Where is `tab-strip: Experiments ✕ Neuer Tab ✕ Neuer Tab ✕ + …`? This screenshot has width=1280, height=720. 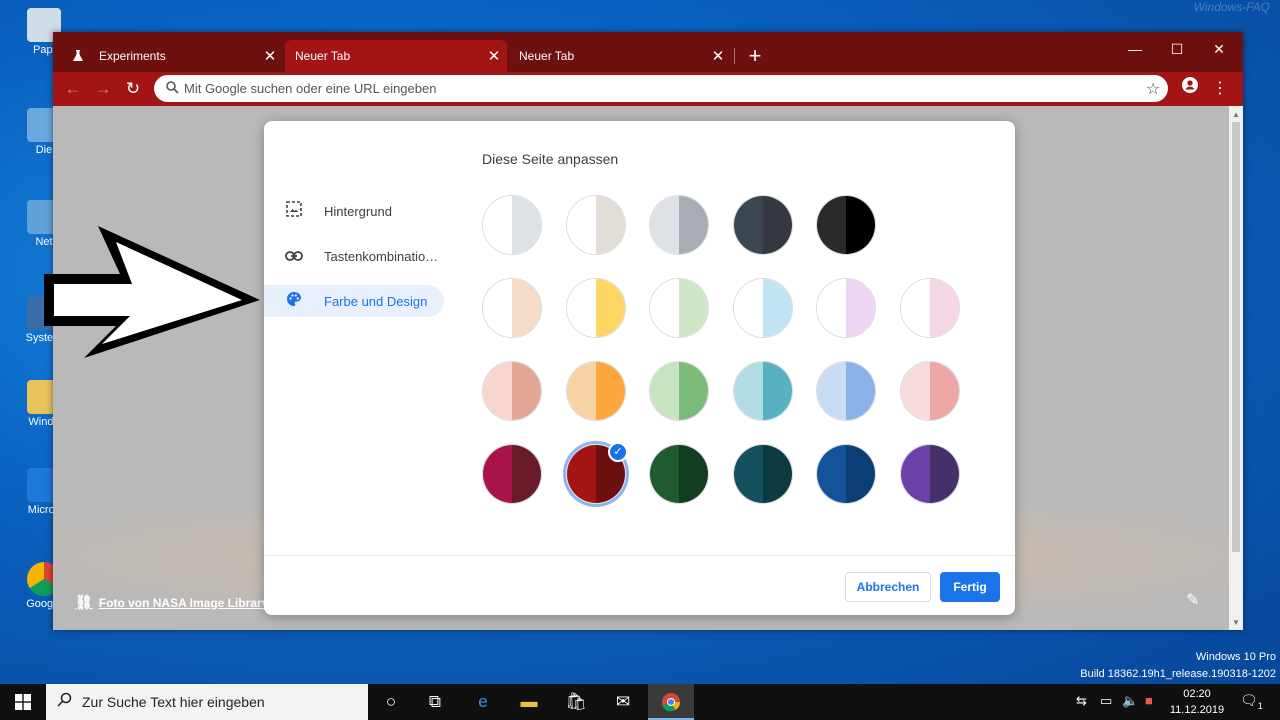
tab-strip: Experiments ✕ Neuer Tab ✕ Neuer Tab ✕ + … is located at coordinates (648, 52).